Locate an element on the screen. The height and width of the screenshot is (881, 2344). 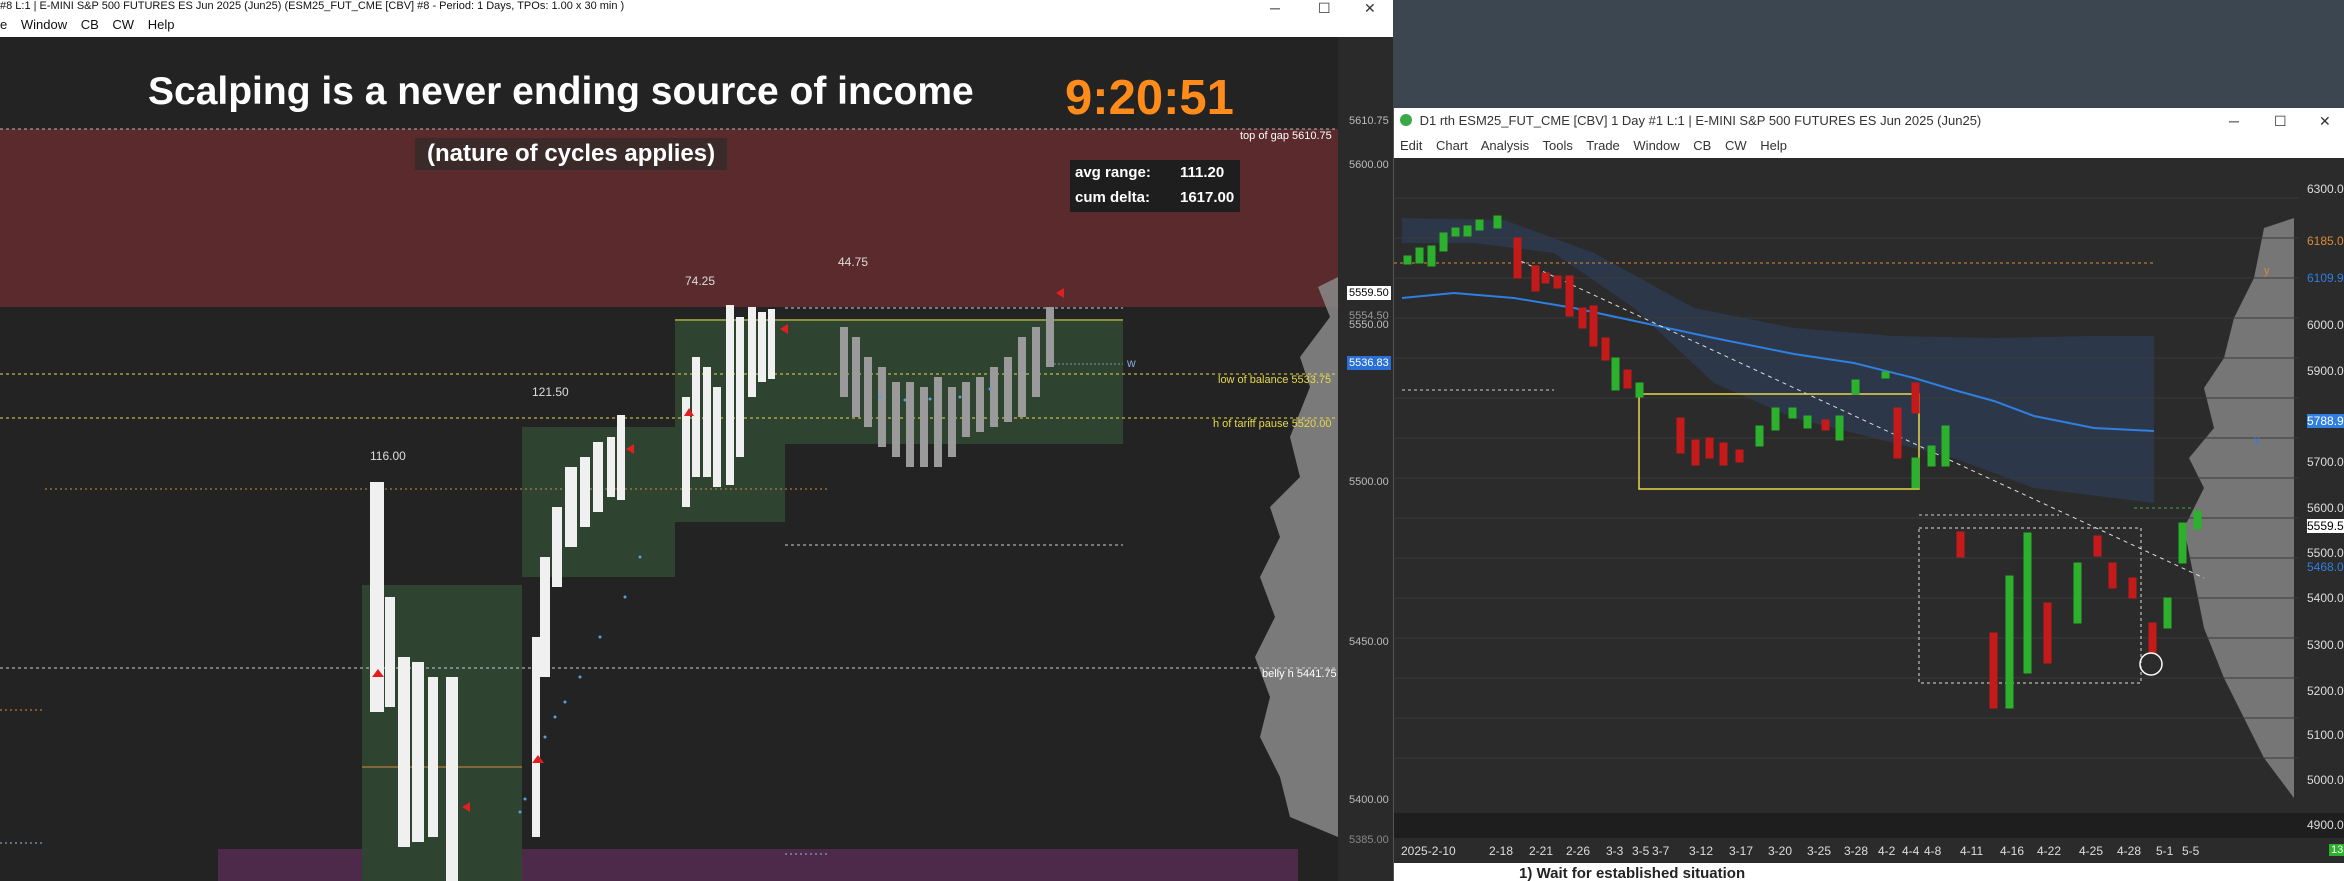
level-label-tariff-pause: h of tariff pause 5520.00 is located at coordinates (1272, 424).